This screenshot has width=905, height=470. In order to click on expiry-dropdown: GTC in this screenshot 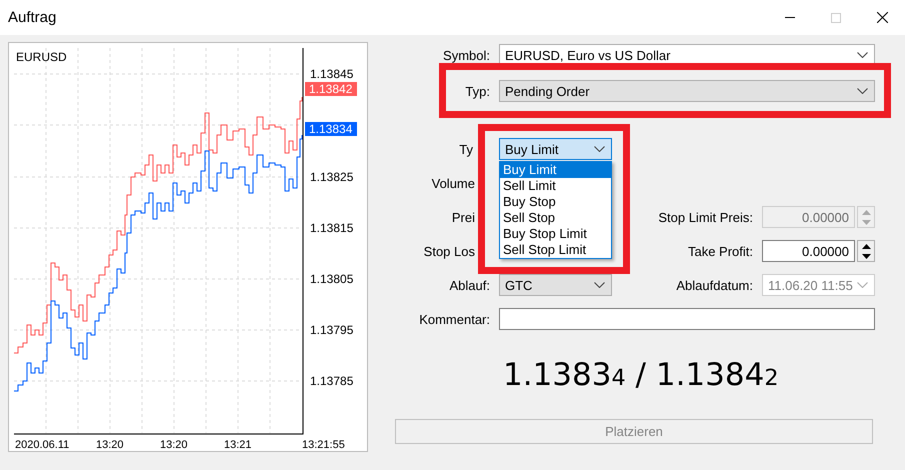, I will do `click(555, 285)`.